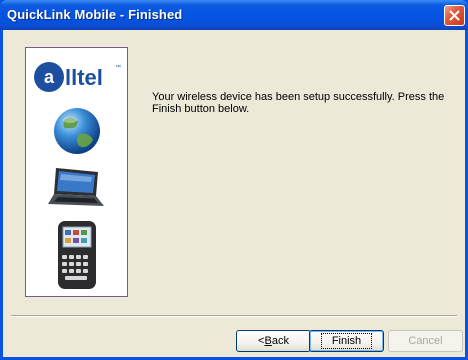 This screenshot has height=360, width=468. What do you see at coordinates (77, 255) in the screenshot?
I see `smartphone-icon` at bounding box center [77, 255].